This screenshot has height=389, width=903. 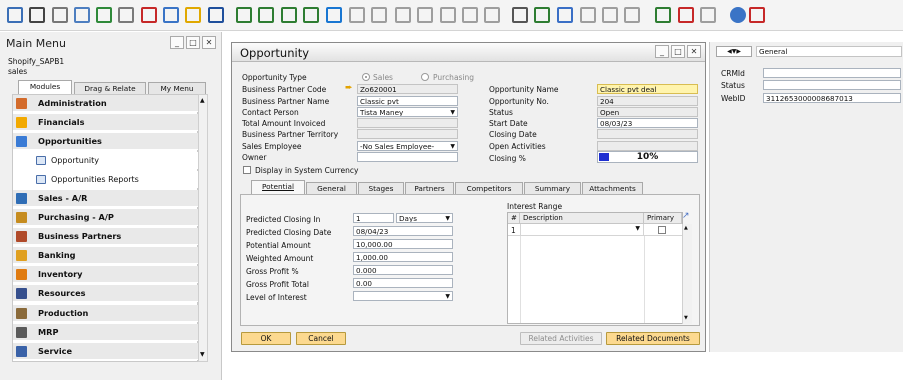 What do you see at coordinates (407, 157) in the screenshot?
I see `owner-field` at bounding box center [407, 157].